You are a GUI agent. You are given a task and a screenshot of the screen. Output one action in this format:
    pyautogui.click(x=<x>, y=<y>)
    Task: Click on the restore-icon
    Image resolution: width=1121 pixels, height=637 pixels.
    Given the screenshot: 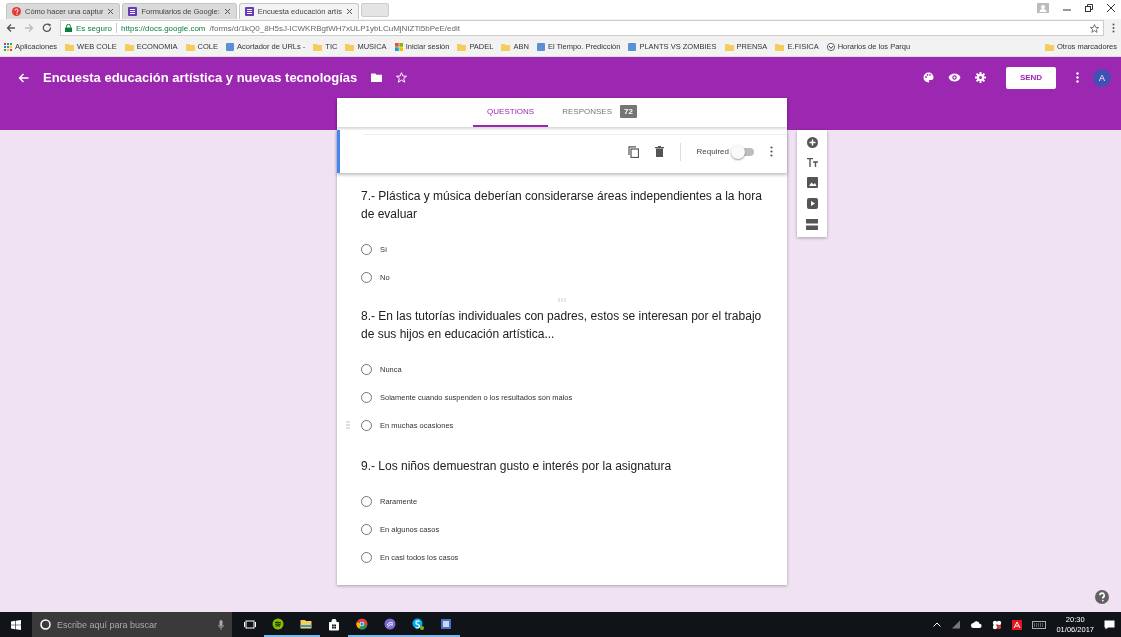 What is the action you would take?
    pyautogui.click(x=1089, y=8)
    